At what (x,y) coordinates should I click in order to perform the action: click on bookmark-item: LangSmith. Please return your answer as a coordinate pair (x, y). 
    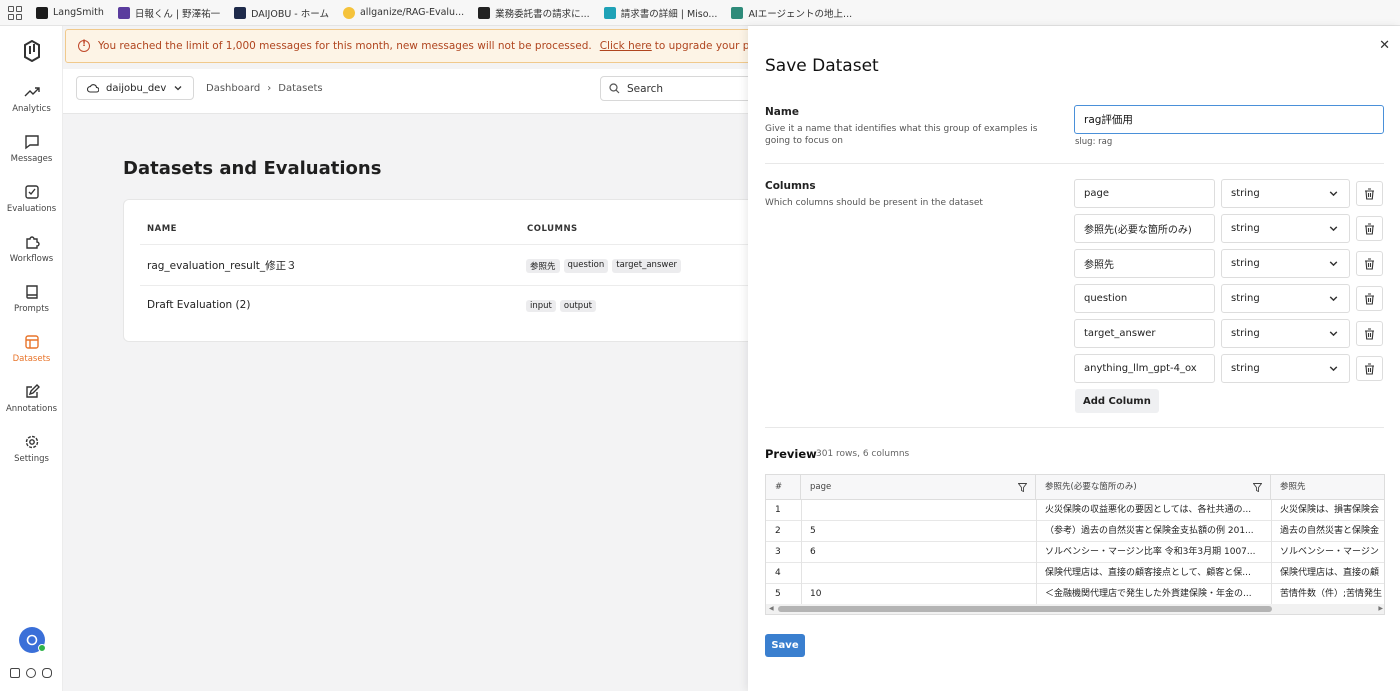
    Looking at the image, I should click on (70, 12).